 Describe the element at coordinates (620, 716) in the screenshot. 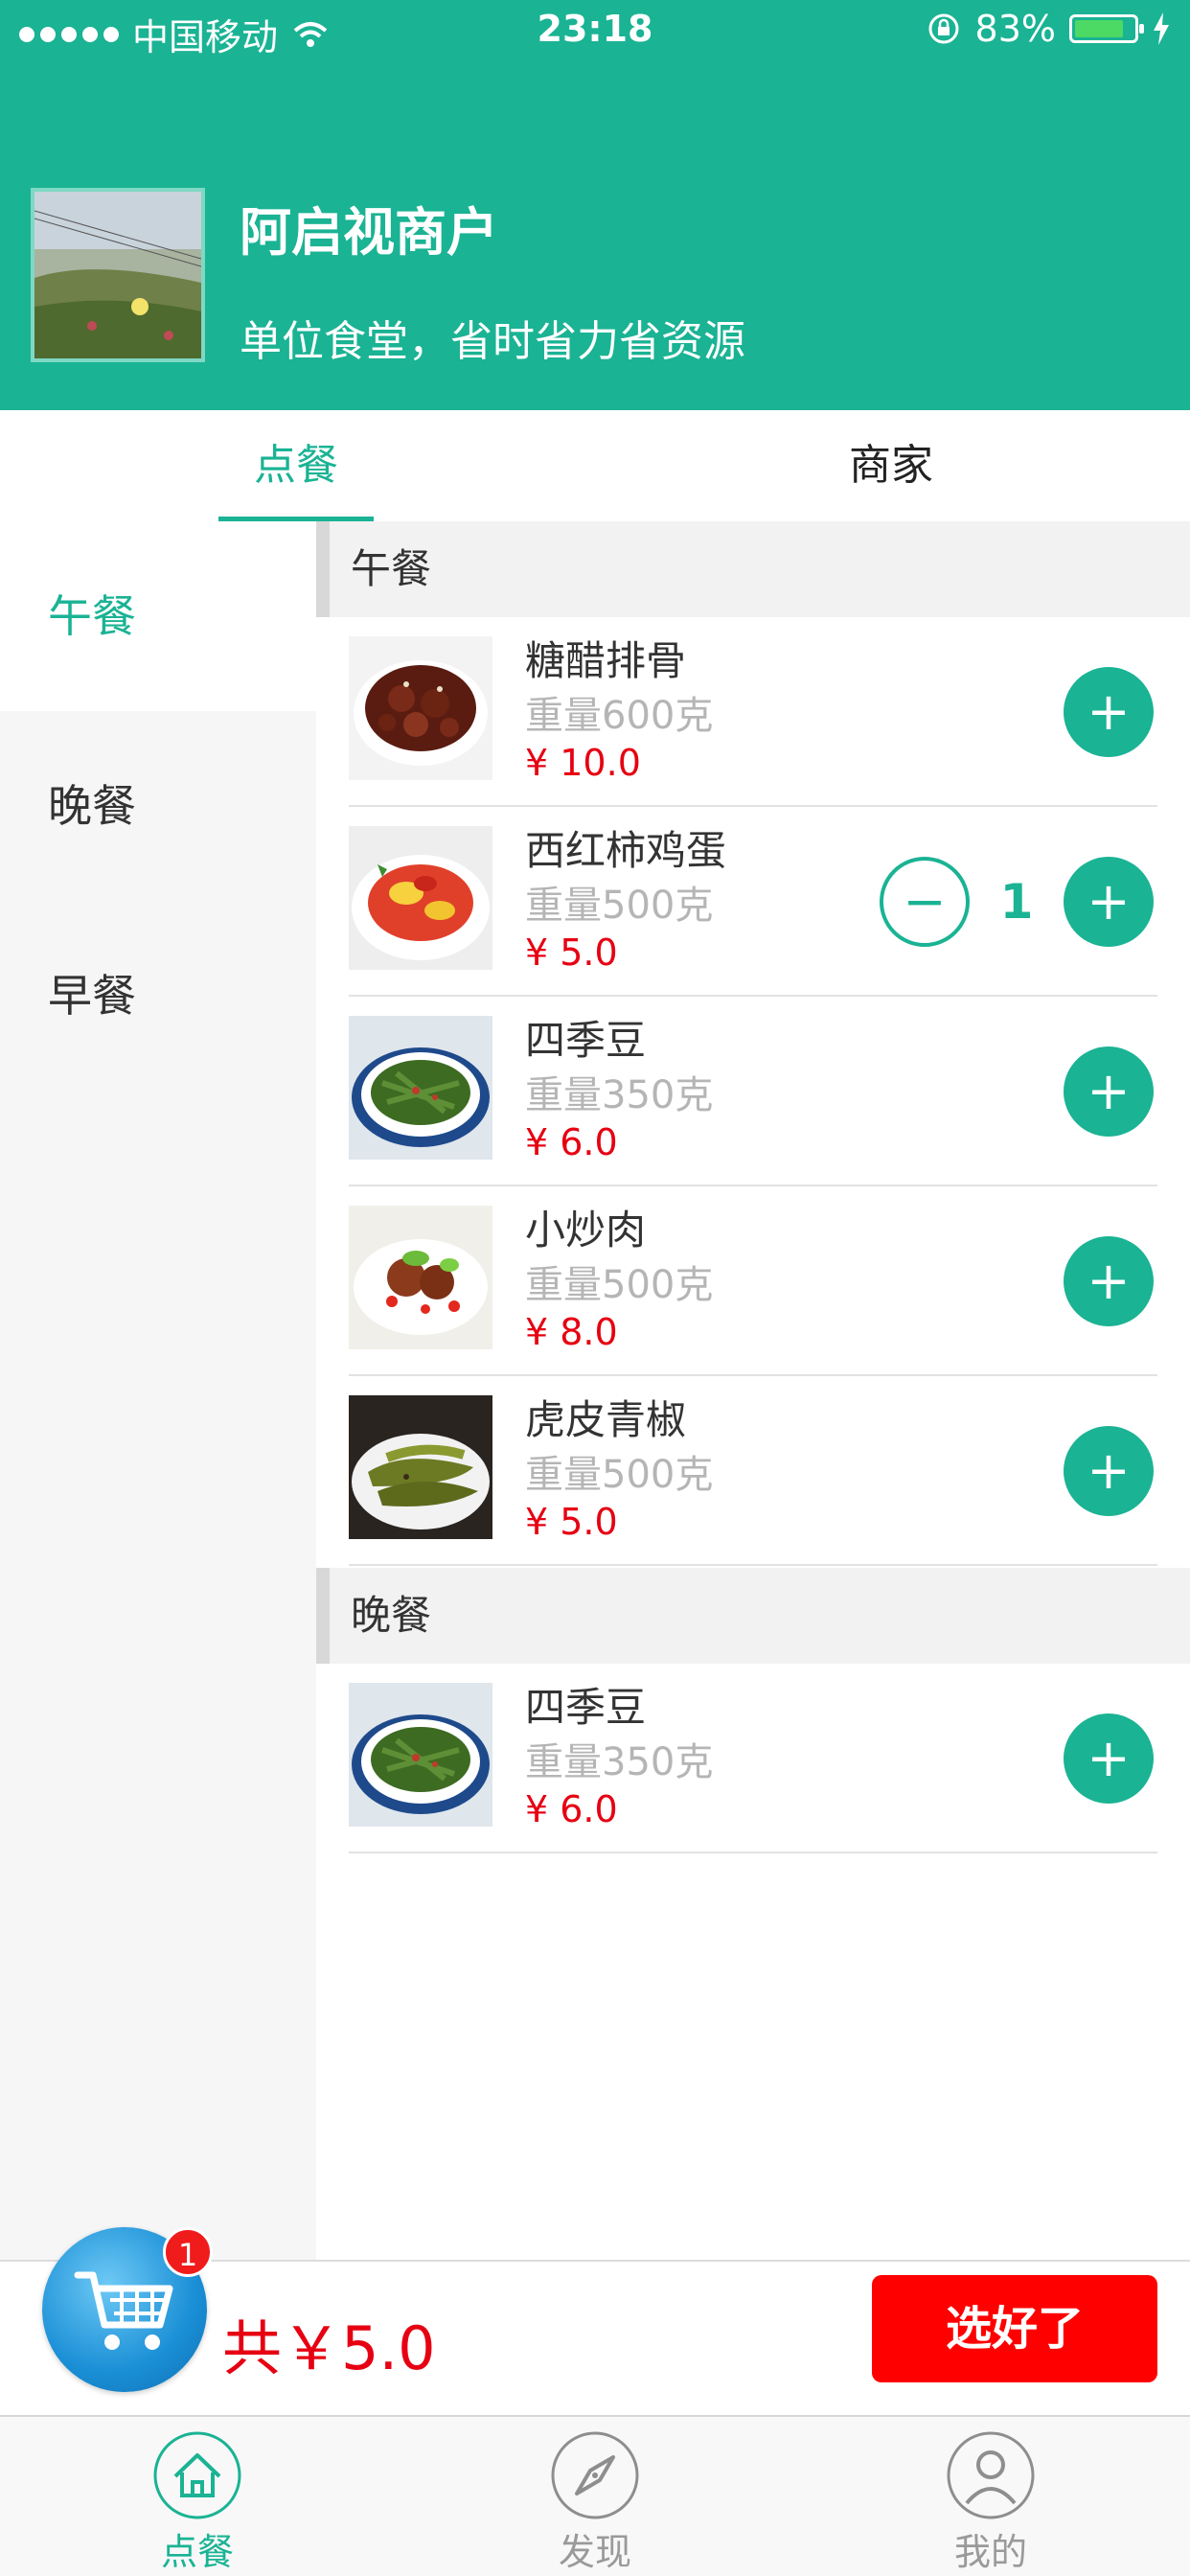

I see `dish-weight: 重量600克` at that location.